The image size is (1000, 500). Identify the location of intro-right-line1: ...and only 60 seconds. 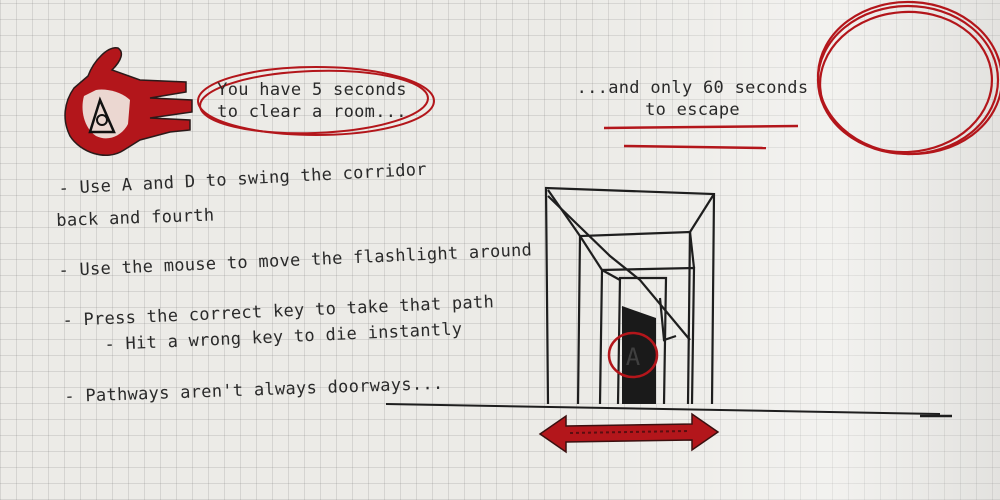
(692, 88).